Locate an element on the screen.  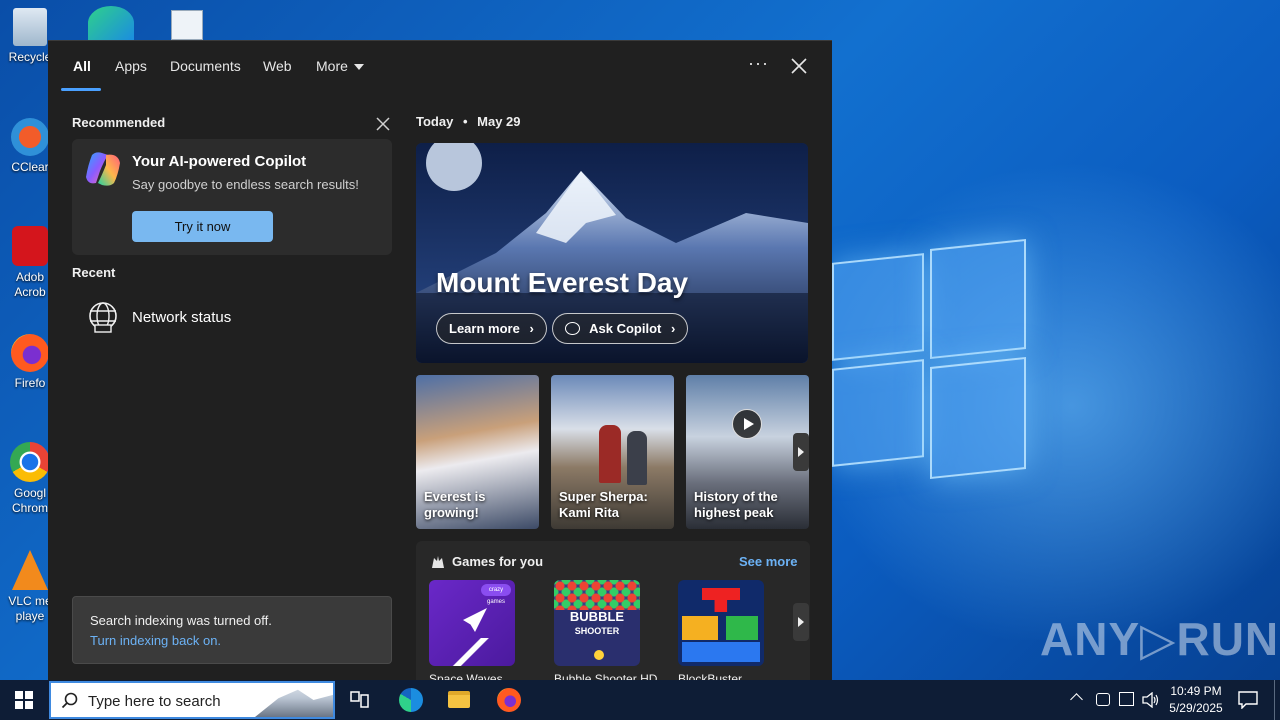
ccleaner-icon is located at coordinates (30, 137).